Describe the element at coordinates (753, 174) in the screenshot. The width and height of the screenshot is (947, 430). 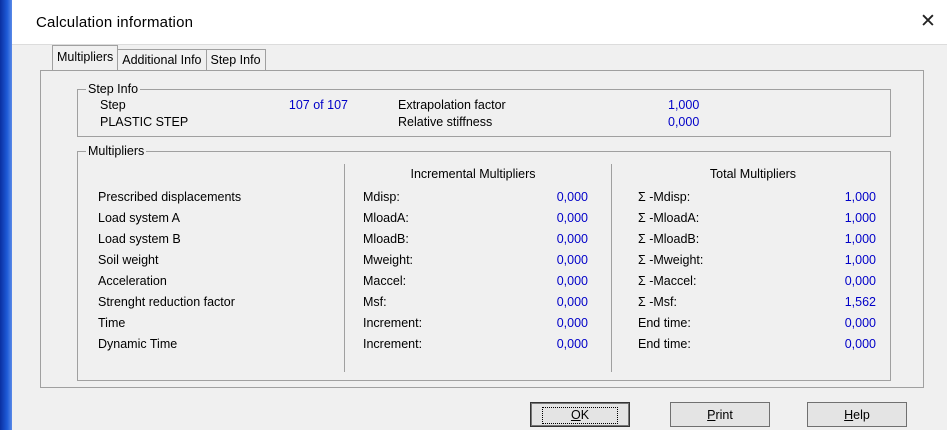
I see `total-multipliers-header: Total Multipliers` at that location.